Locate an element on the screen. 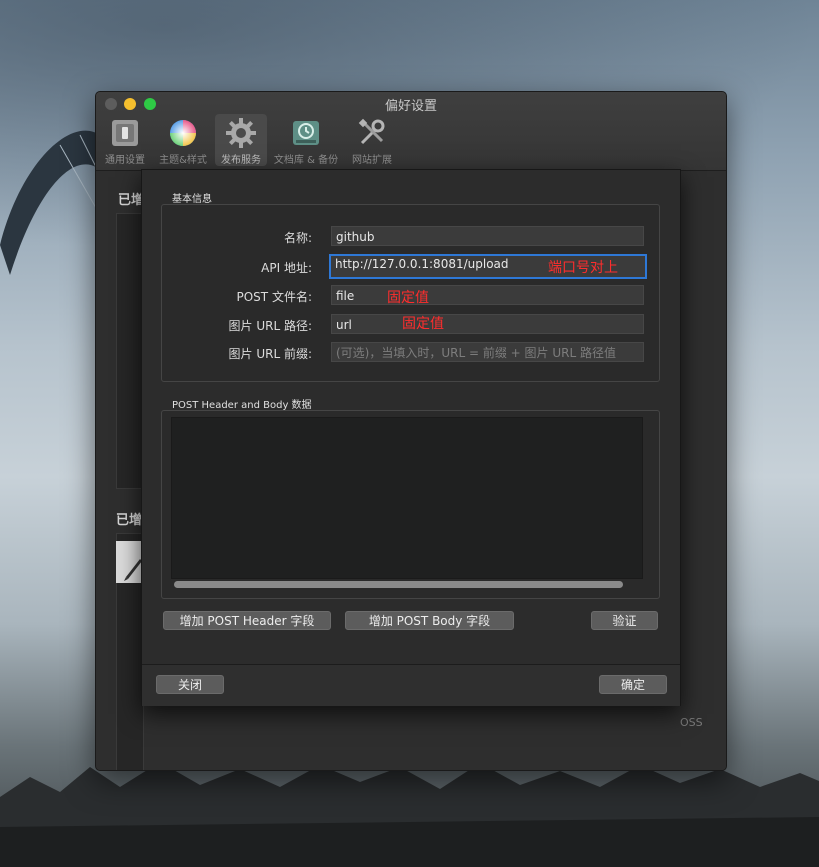  url-path-label: 图片 URL 路径: is located at coordinates (270, 326).